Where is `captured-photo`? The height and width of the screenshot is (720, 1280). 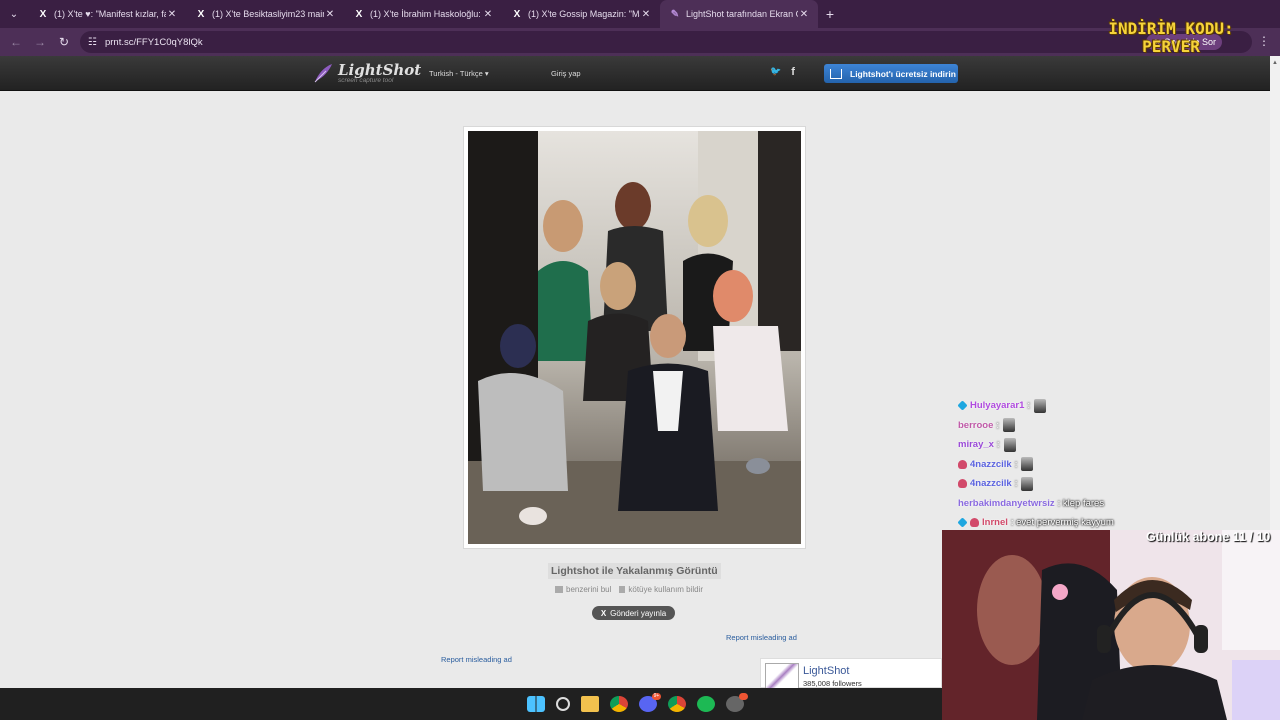
captured-photo is located at coordinates (634, 337).